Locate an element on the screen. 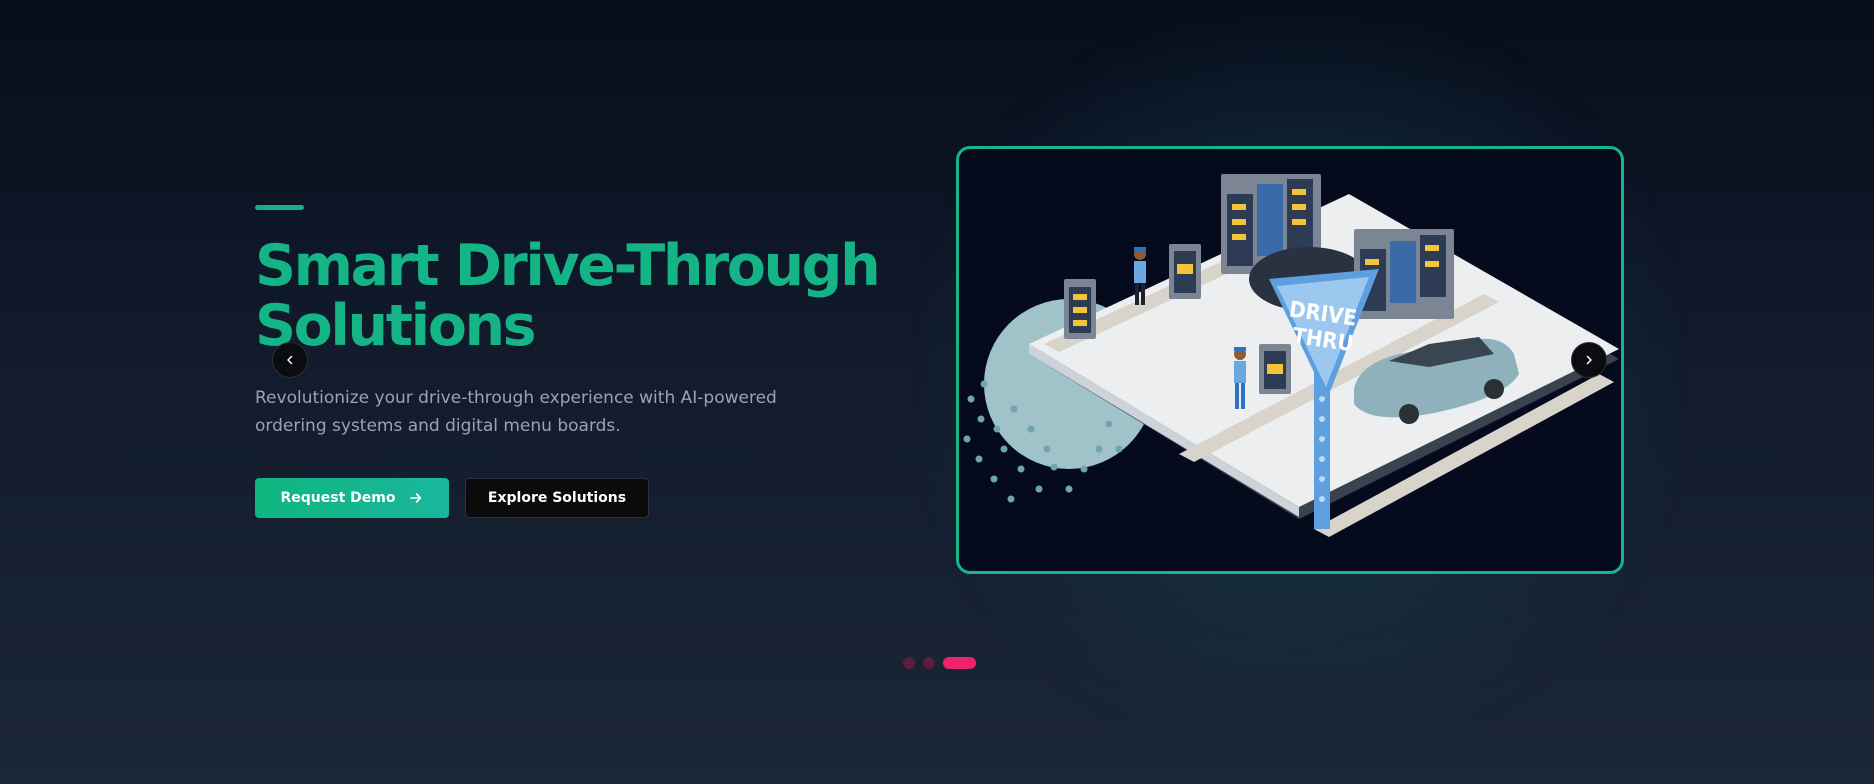 Image resolution: width=1874 pixels, height=784 pixels. carousel-dot-3-active is located at coordinates (959, 663).